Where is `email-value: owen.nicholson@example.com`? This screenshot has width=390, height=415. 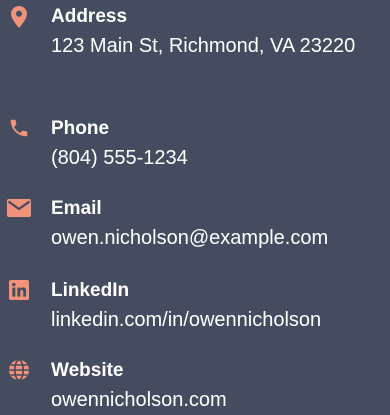 email-value: owen.nicholson@example.com is located at coordinates (190, 238).